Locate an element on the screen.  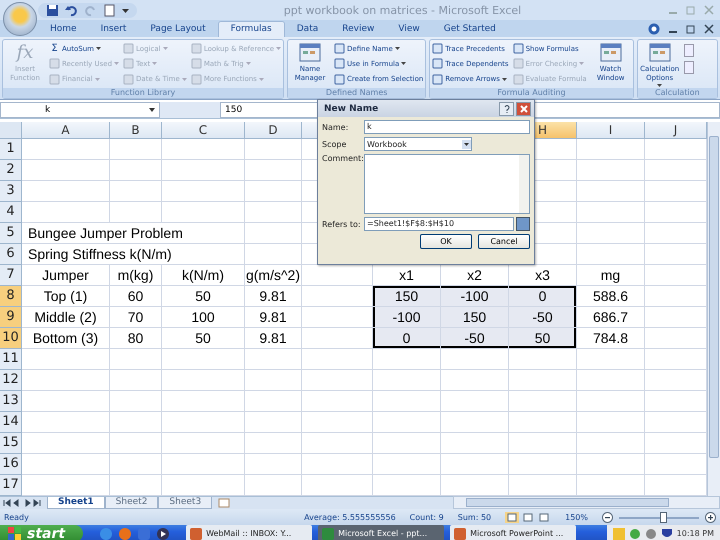
clock: 10:18 PM is located at coordinates (695, 533).